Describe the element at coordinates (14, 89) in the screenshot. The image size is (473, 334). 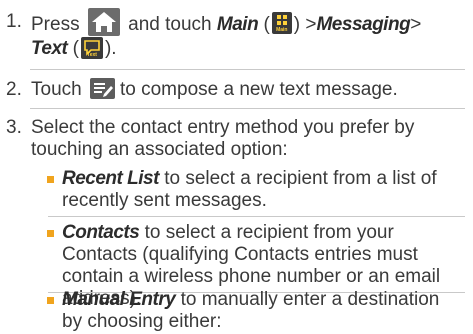
I see `step-number: 2.` at that location.